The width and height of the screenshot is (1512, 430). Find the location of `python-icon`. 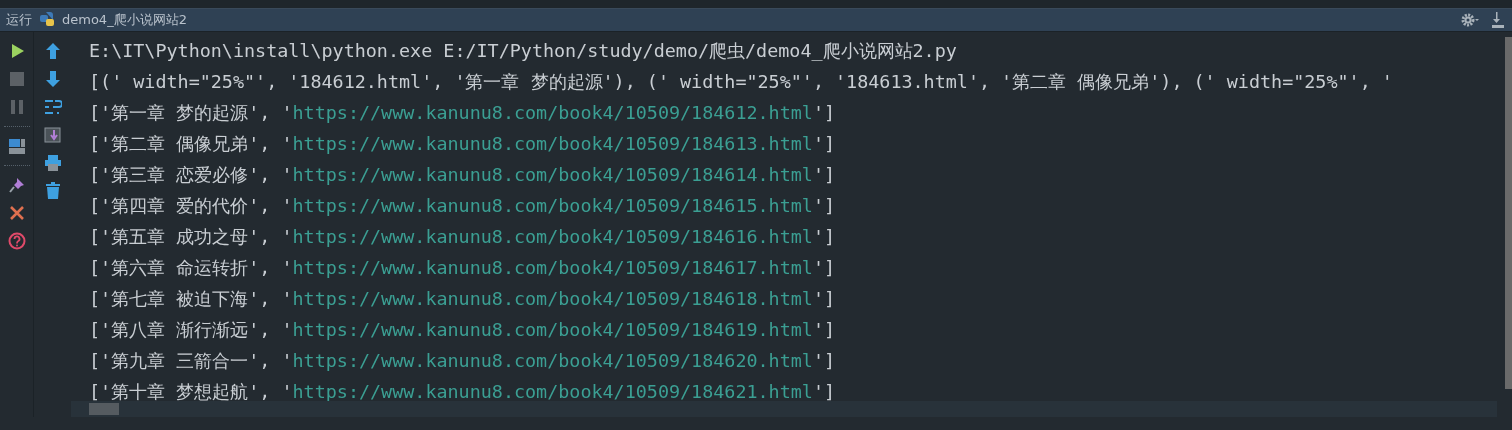

python-icon is located at coordinates (47, 20).